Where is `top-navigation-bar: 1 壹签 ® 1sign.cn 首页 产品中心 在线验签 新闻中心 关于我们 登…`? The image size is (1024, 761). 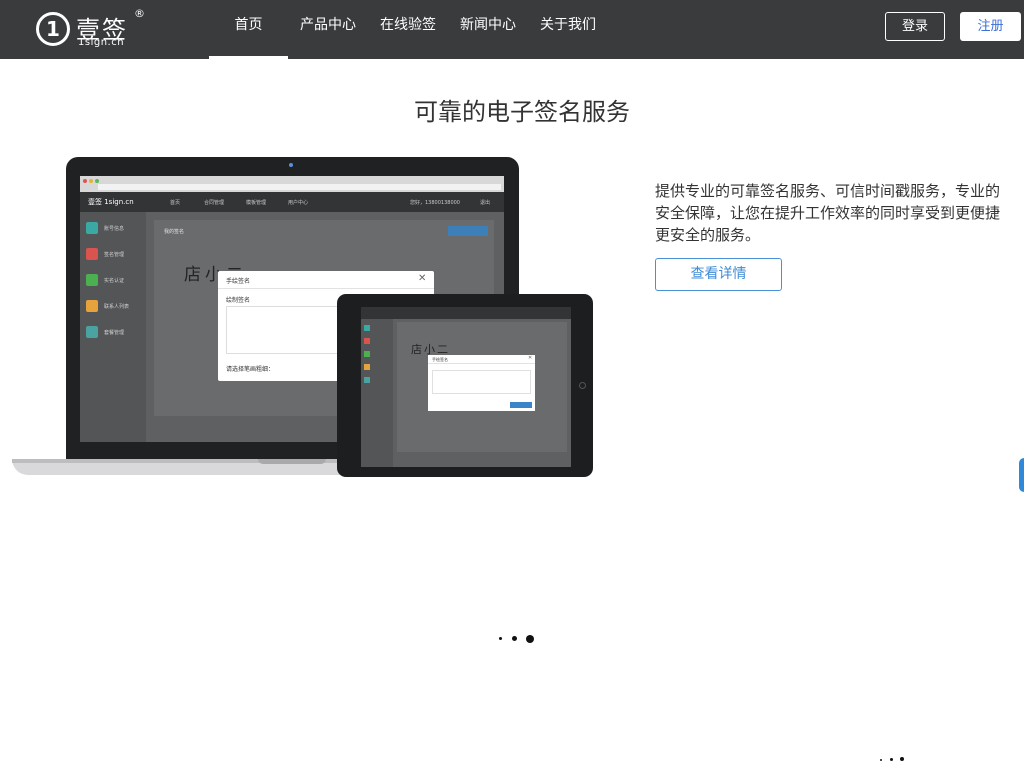 top-navigation-bar: 1 壹签 ® 1sign.cn 首页 产品中心 在线验签 新闻中心 关于我们 登… is located at coordinates (512, 29).